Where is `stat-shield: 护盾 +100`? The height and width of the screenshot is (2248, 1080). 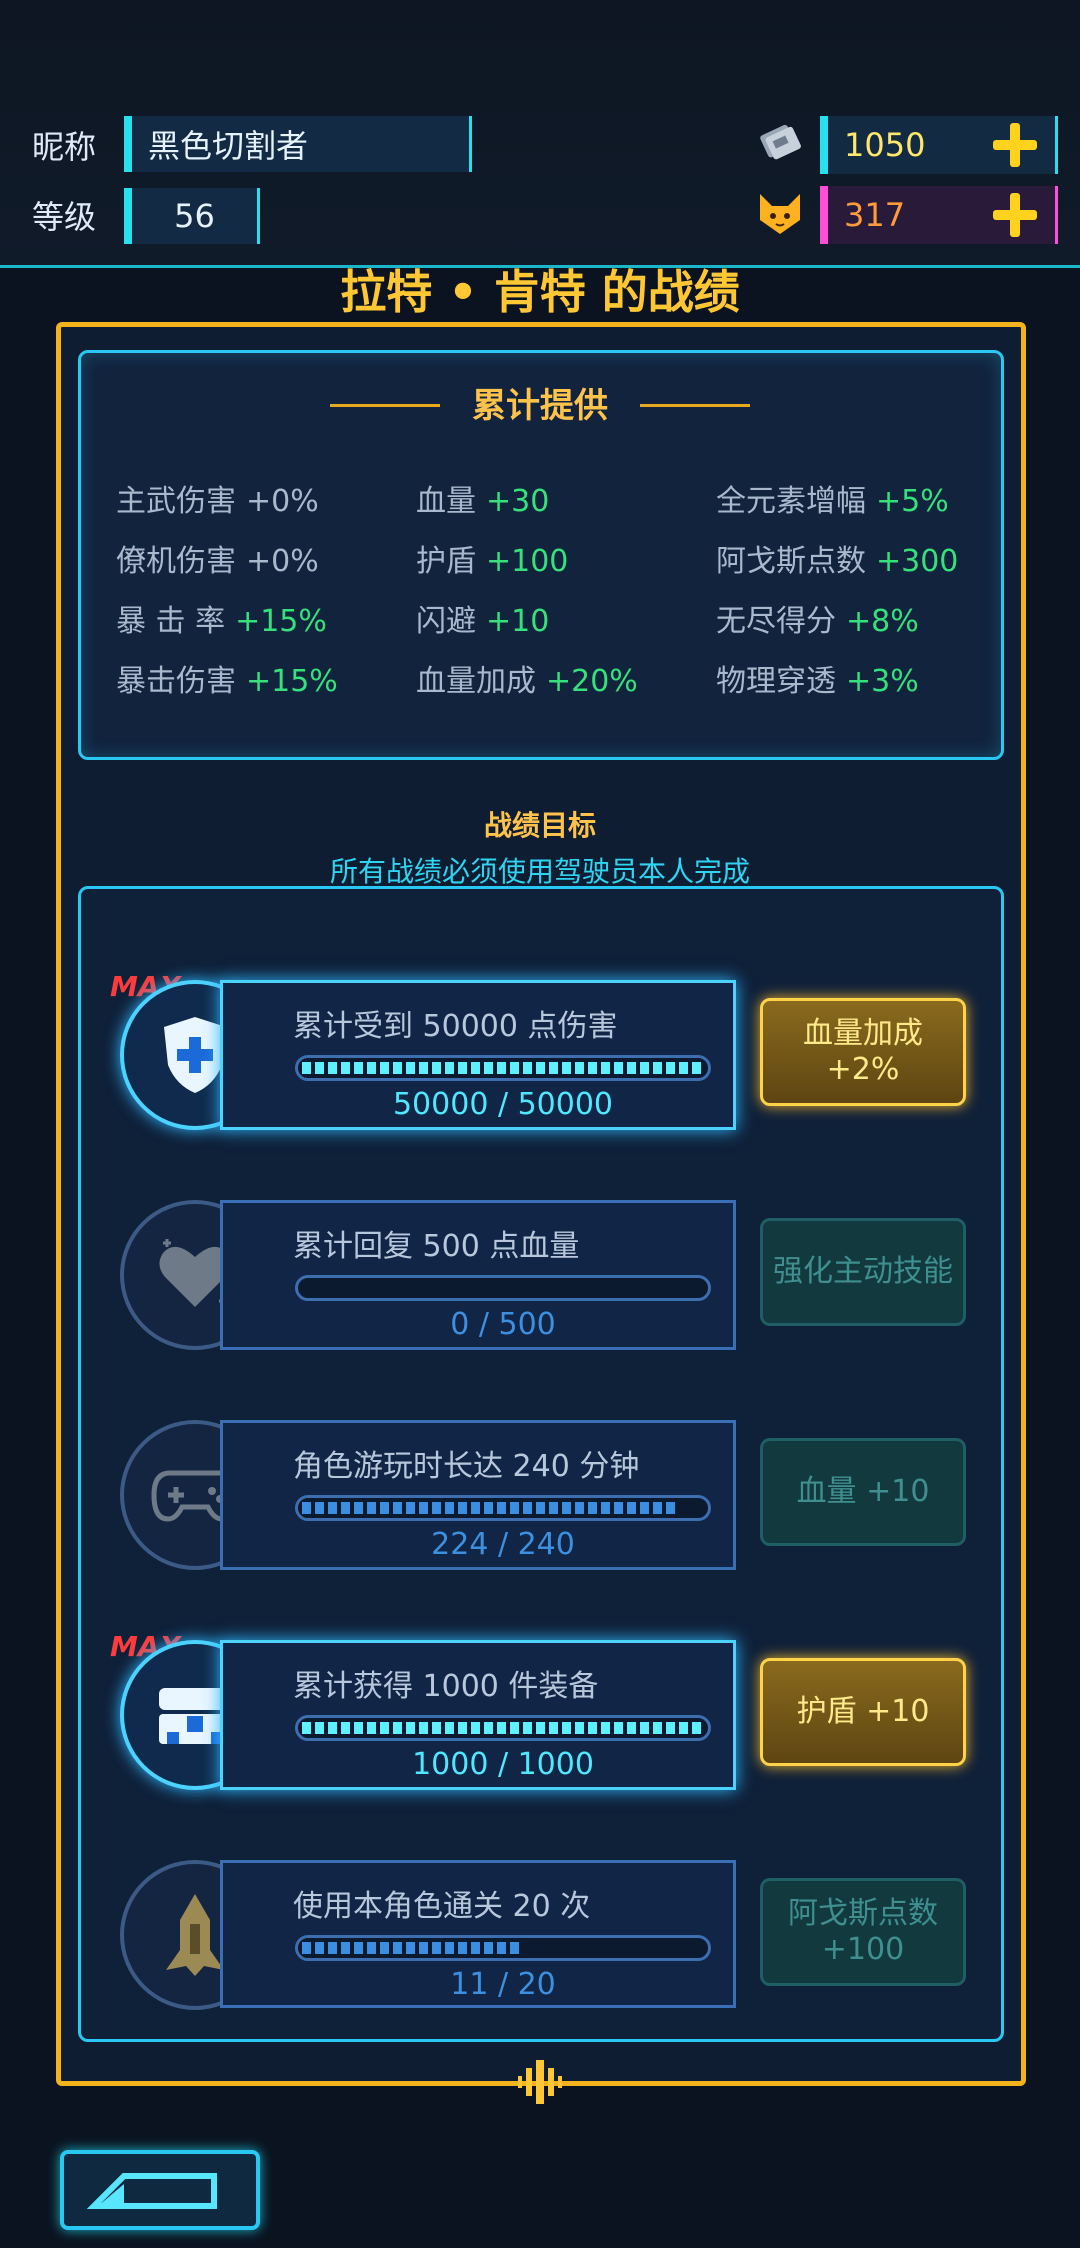
stat-shield: 护盾 +100 is located at coordinates (492, 561).